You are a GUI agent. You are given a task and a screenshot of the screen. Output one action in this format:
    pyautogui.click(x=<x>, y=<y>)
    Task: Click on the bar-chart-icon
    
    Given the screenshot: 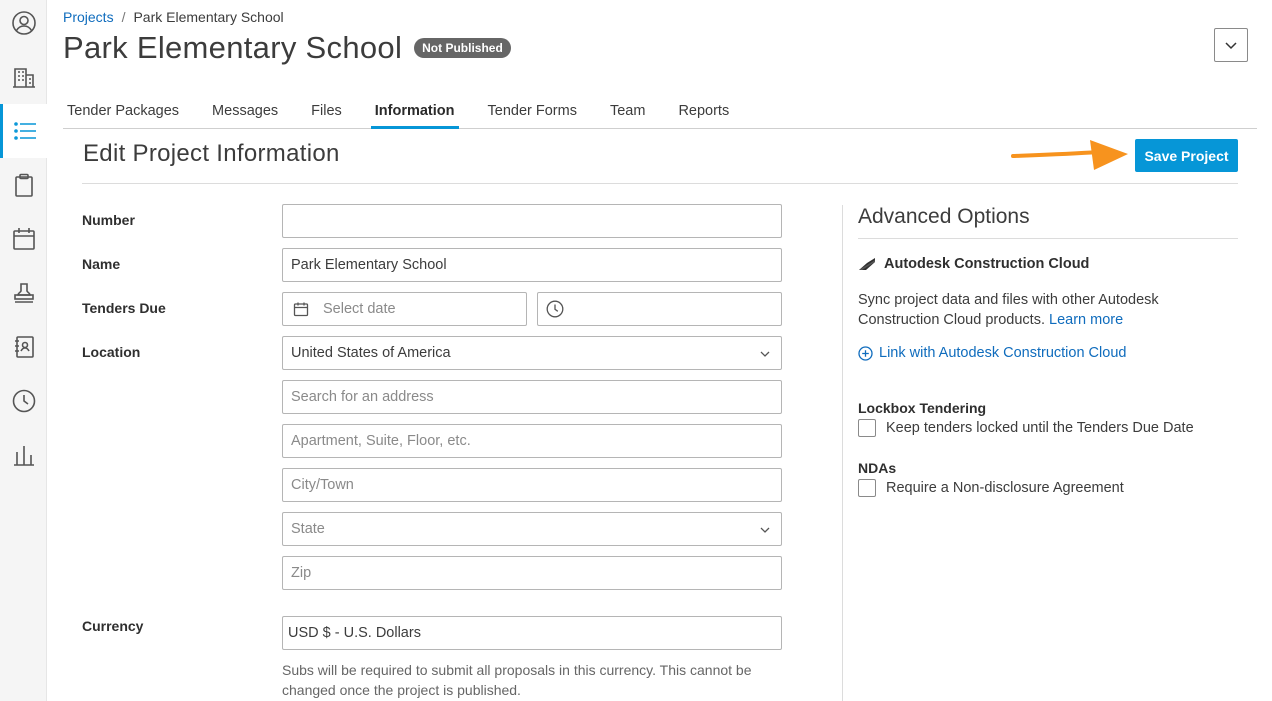 What is the action you would take?
    pyautogui.click(x=23, y=455)
    